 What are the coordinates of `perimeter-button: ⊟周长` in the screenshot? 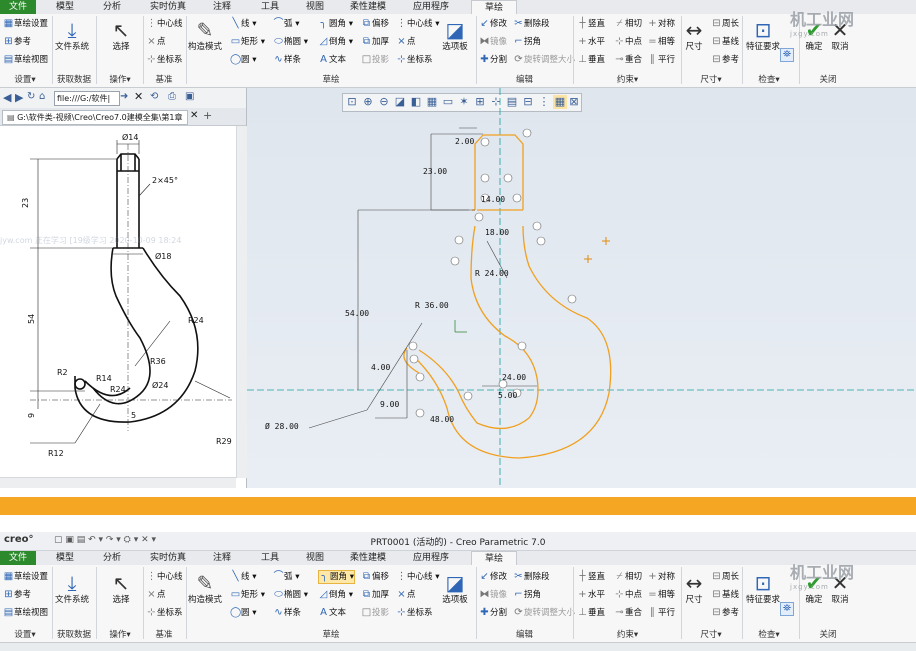 It's located at (725, 24).